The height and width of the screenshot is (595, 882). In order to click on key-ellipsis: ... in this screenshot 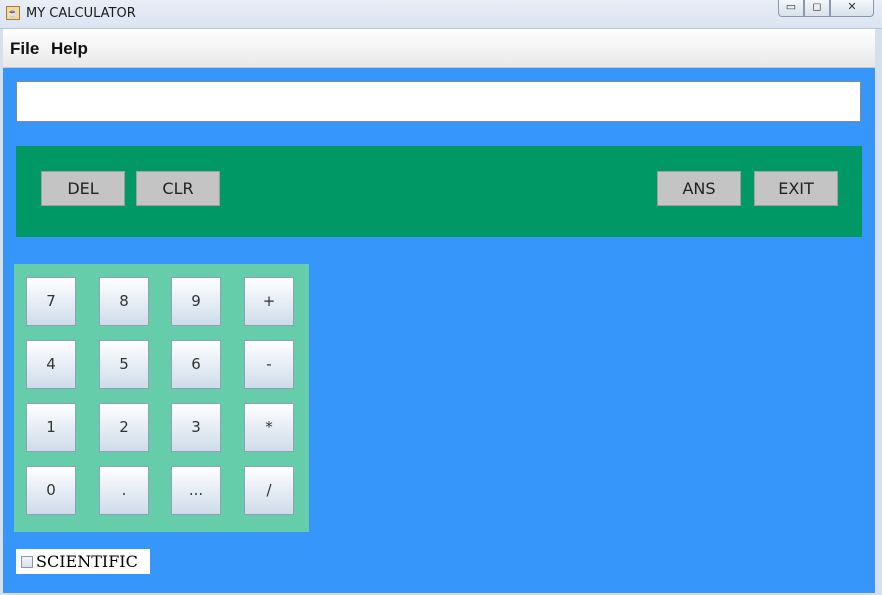, I will do `click(196, 490)`.